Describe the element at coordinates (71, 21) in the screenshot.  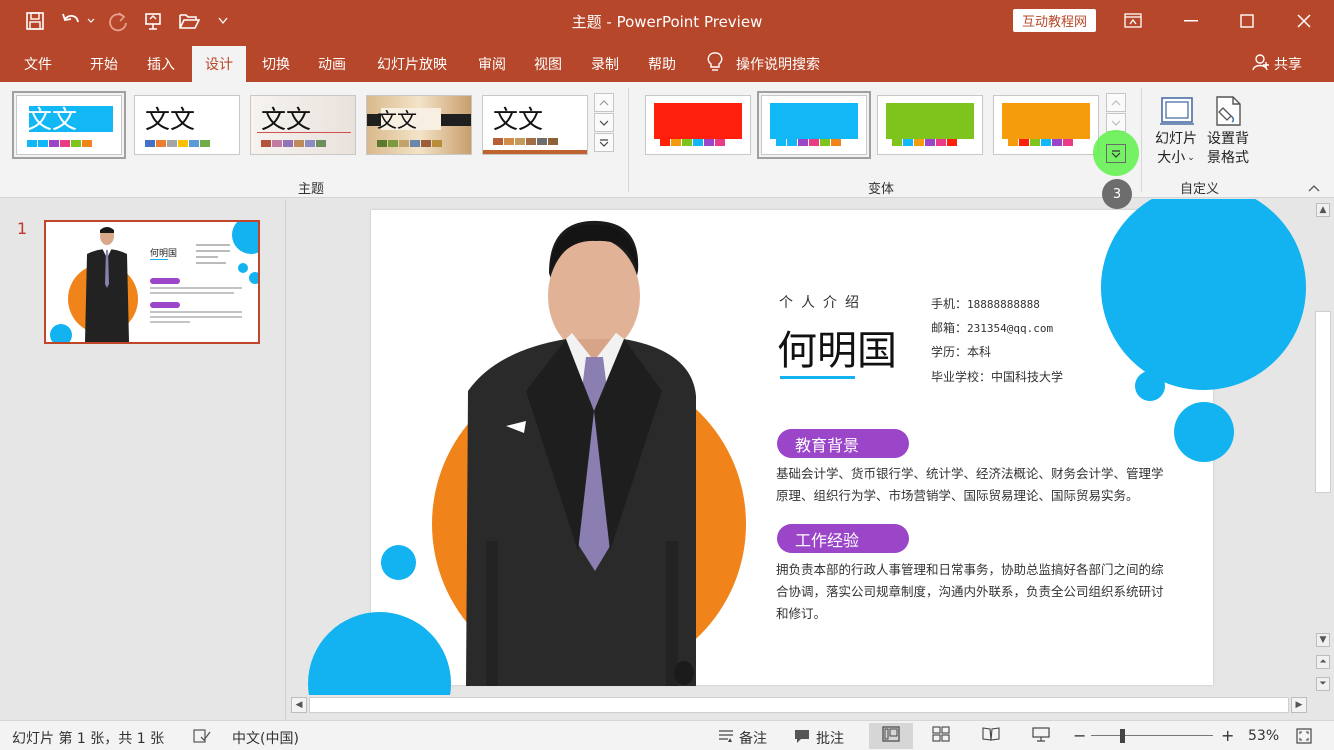
I see `undo-icon` at that location.